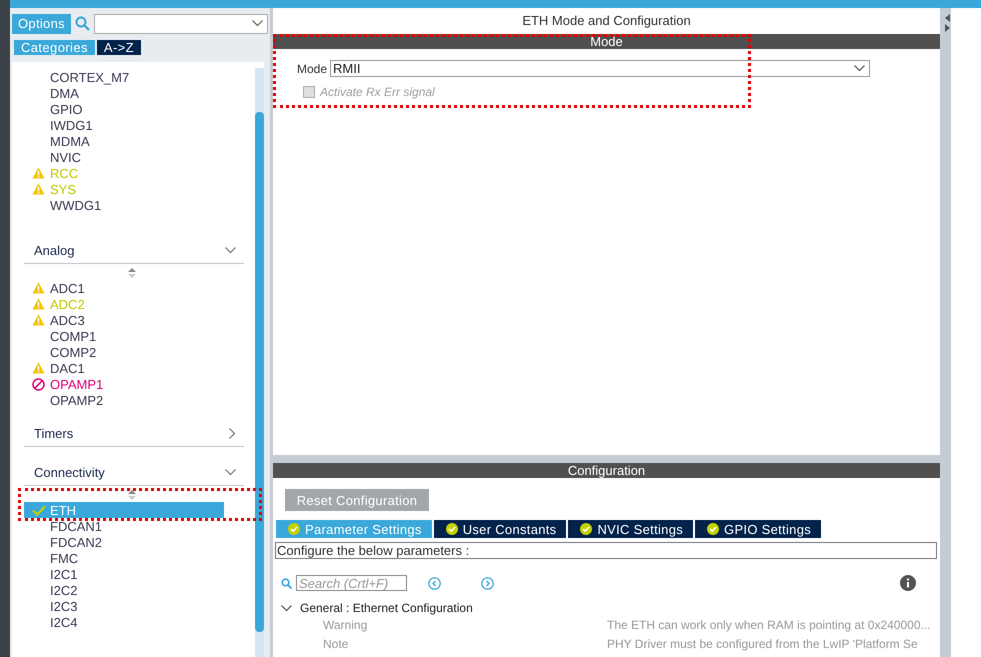  Describe the element at coordinates (124, 384) in the screenshot. I see `peripheral-item: OPAMP1` at that location.